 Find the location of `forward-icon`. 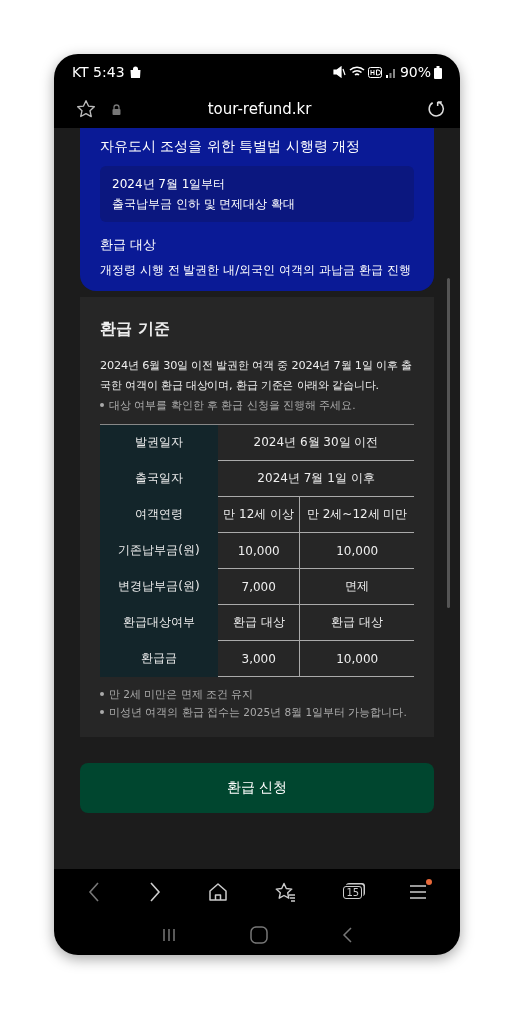

forward-icon is located at coordinates (154, 892).